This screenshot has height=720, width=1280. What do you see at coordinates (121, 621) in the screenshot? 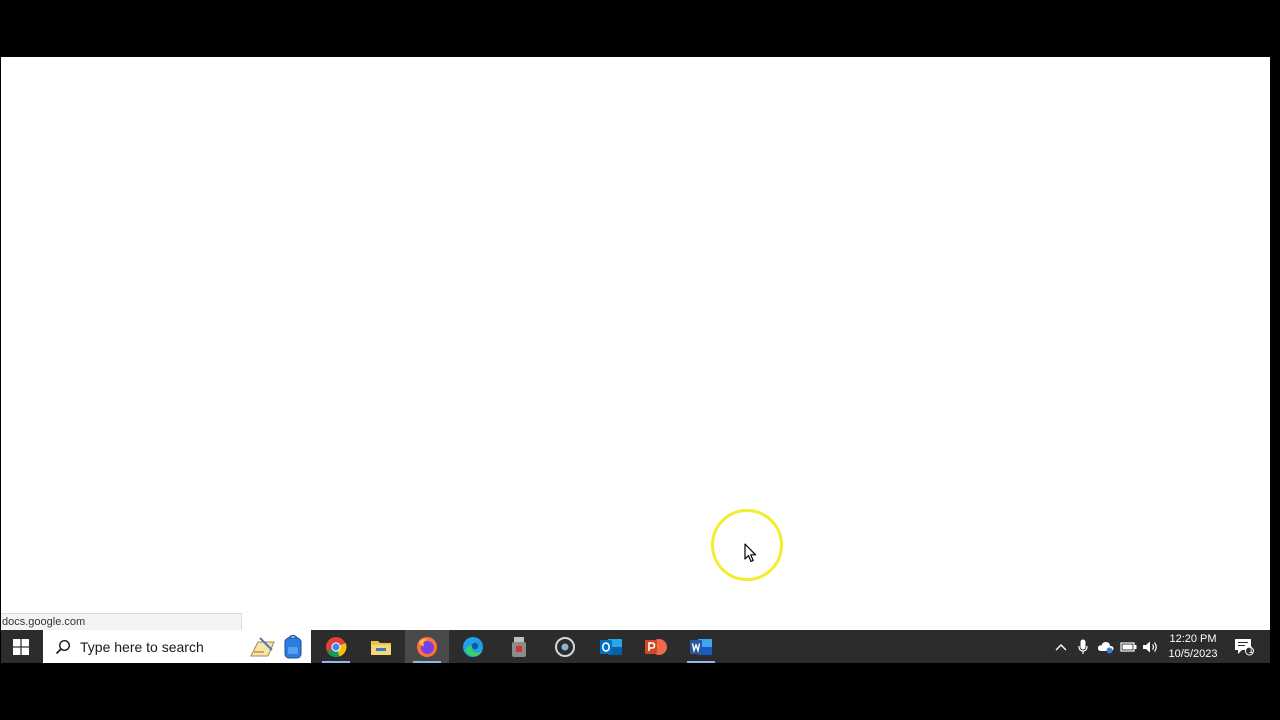
I see `status-url-tooltip: docs.google.com` at bounding box center [121, 621].